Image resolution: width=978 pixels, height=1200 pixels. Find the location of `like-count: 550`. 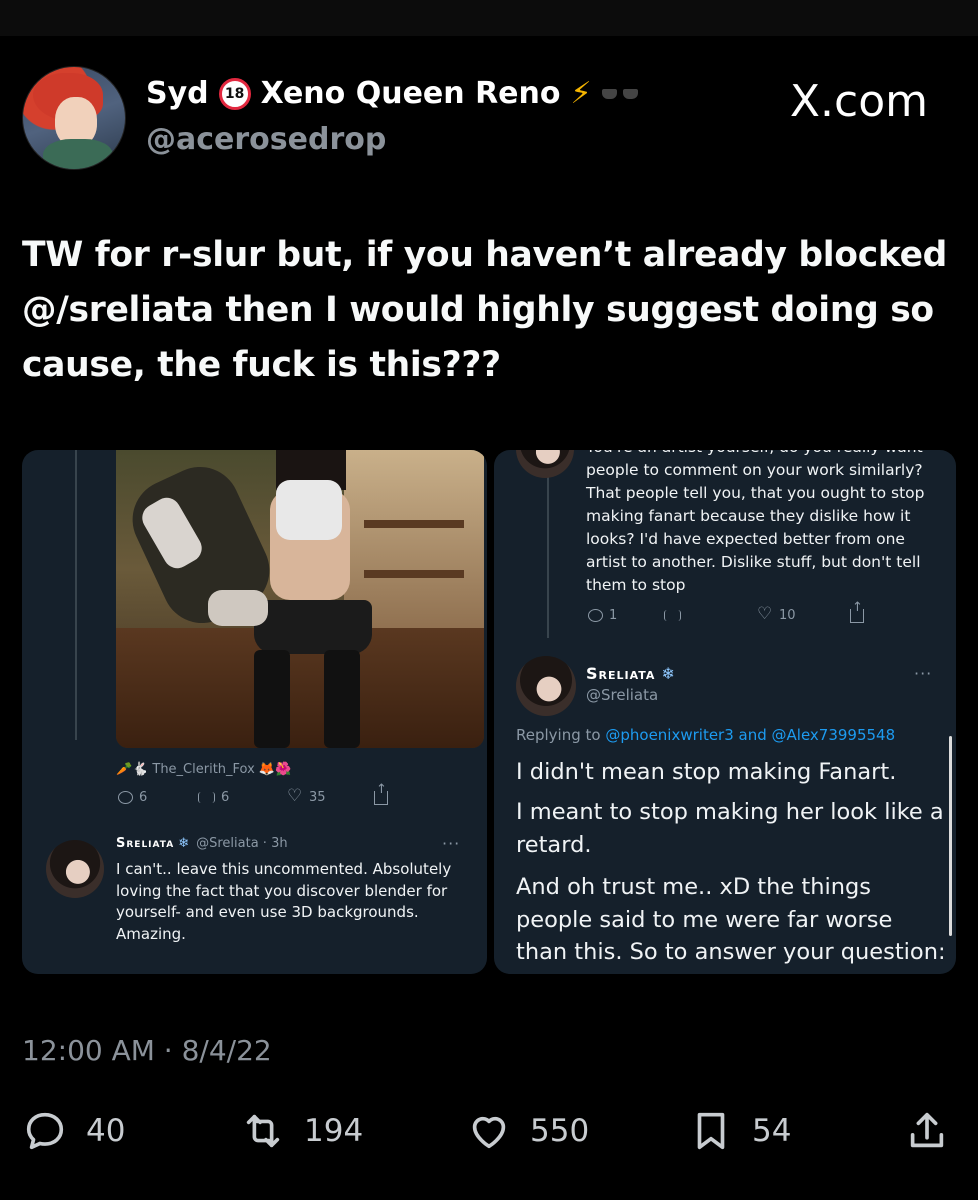

like-count: 550 is located at coordinates (560, 1131).